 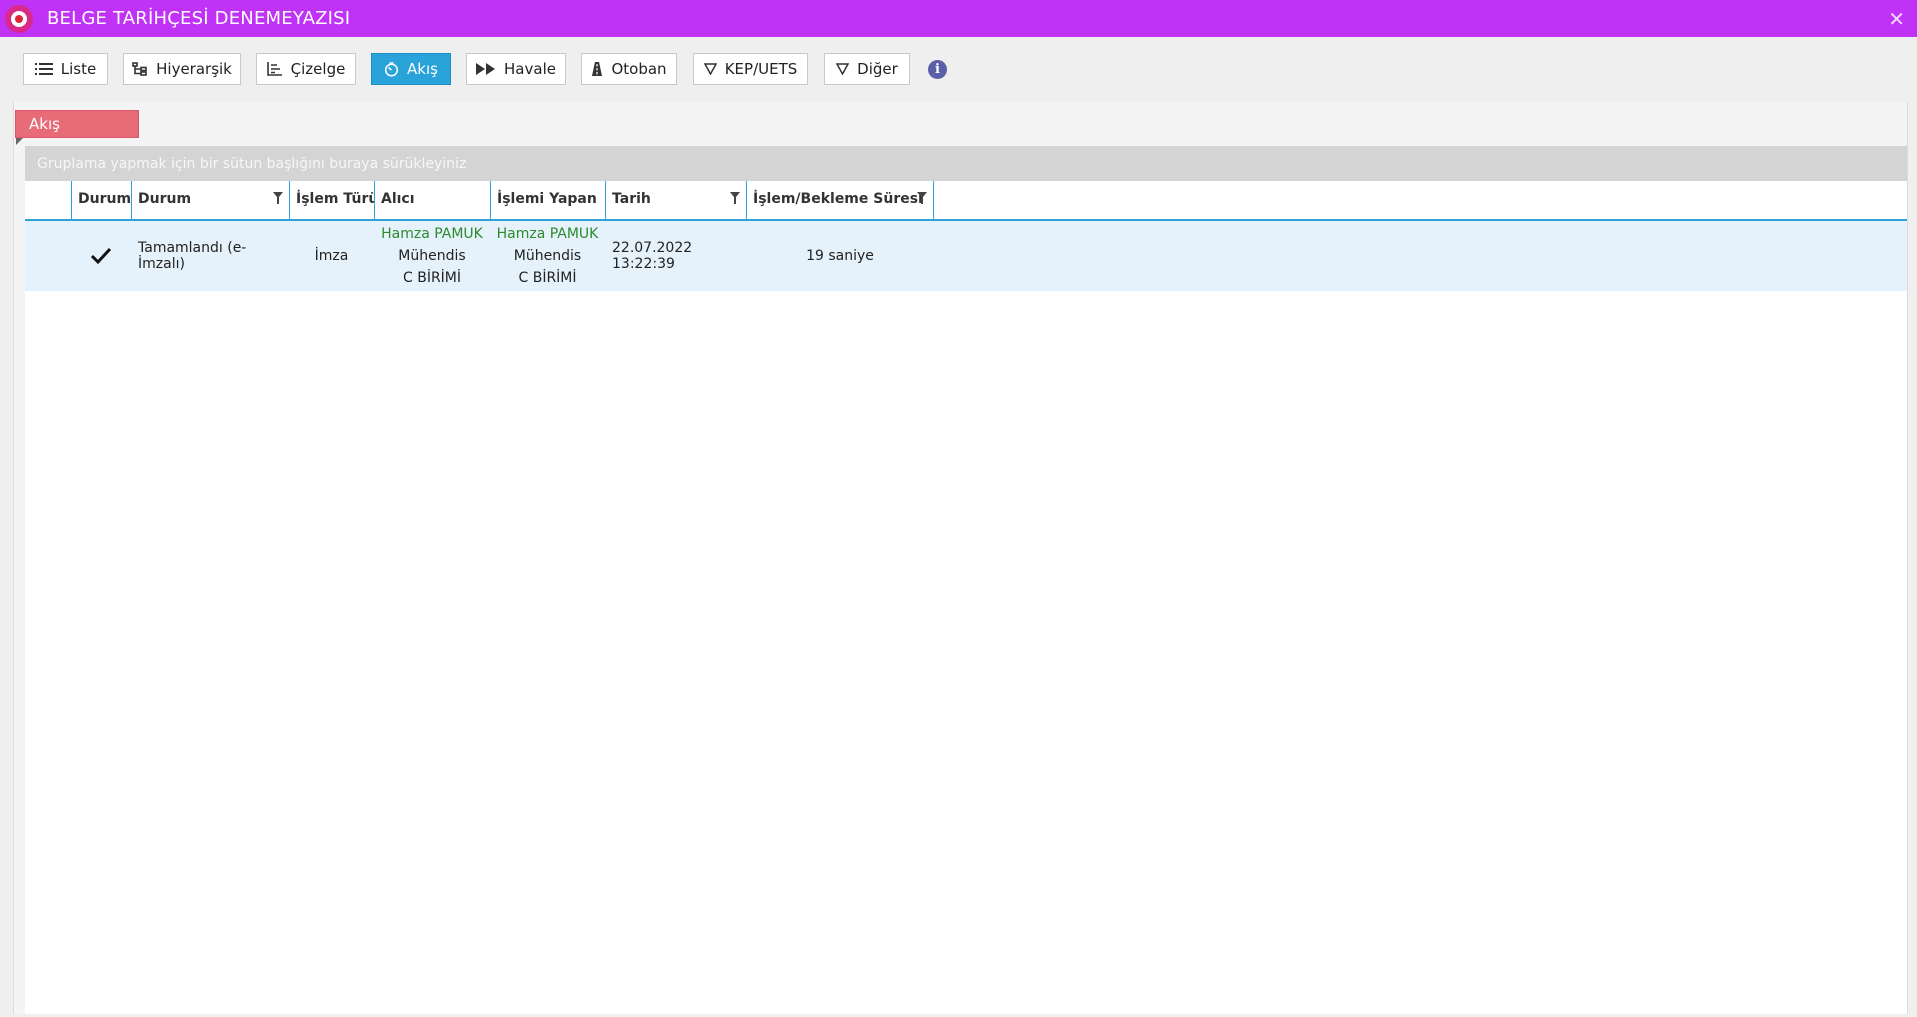 What do you see at coordinates (548, 234) in the screenshot?
I see `performer-name: Hamza PAMUK` at bounding box center [548, 234].